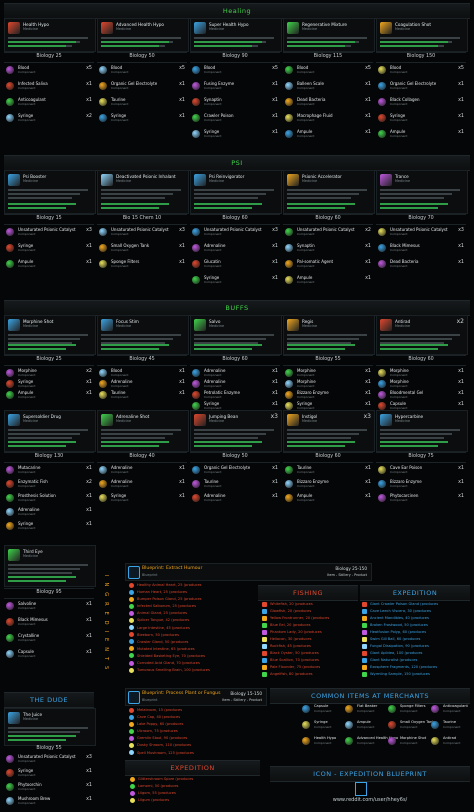 The width and height of the screenshot is (474, 812). Describe the element at coordinates (328, 248) in the screenshot. I see `ingredient-row: Synaptin Component x1` at that location.